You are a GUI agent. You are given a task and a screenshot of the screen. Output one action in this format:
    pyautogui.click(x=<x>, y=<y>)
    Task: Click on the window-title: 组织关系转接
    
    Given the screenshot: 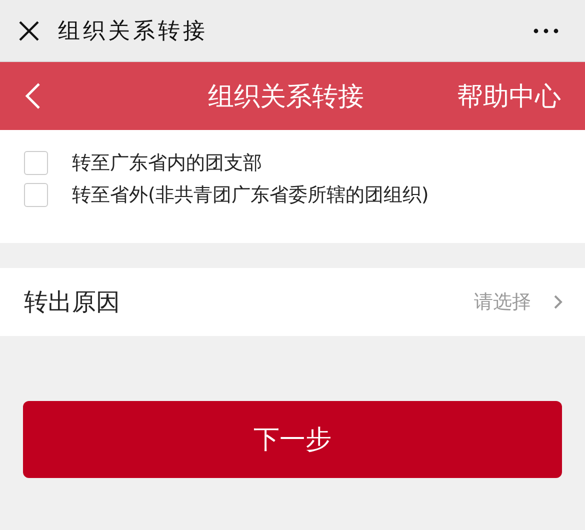 What is the action you would take?
    pyautogui.click(x=133, y=32)
    